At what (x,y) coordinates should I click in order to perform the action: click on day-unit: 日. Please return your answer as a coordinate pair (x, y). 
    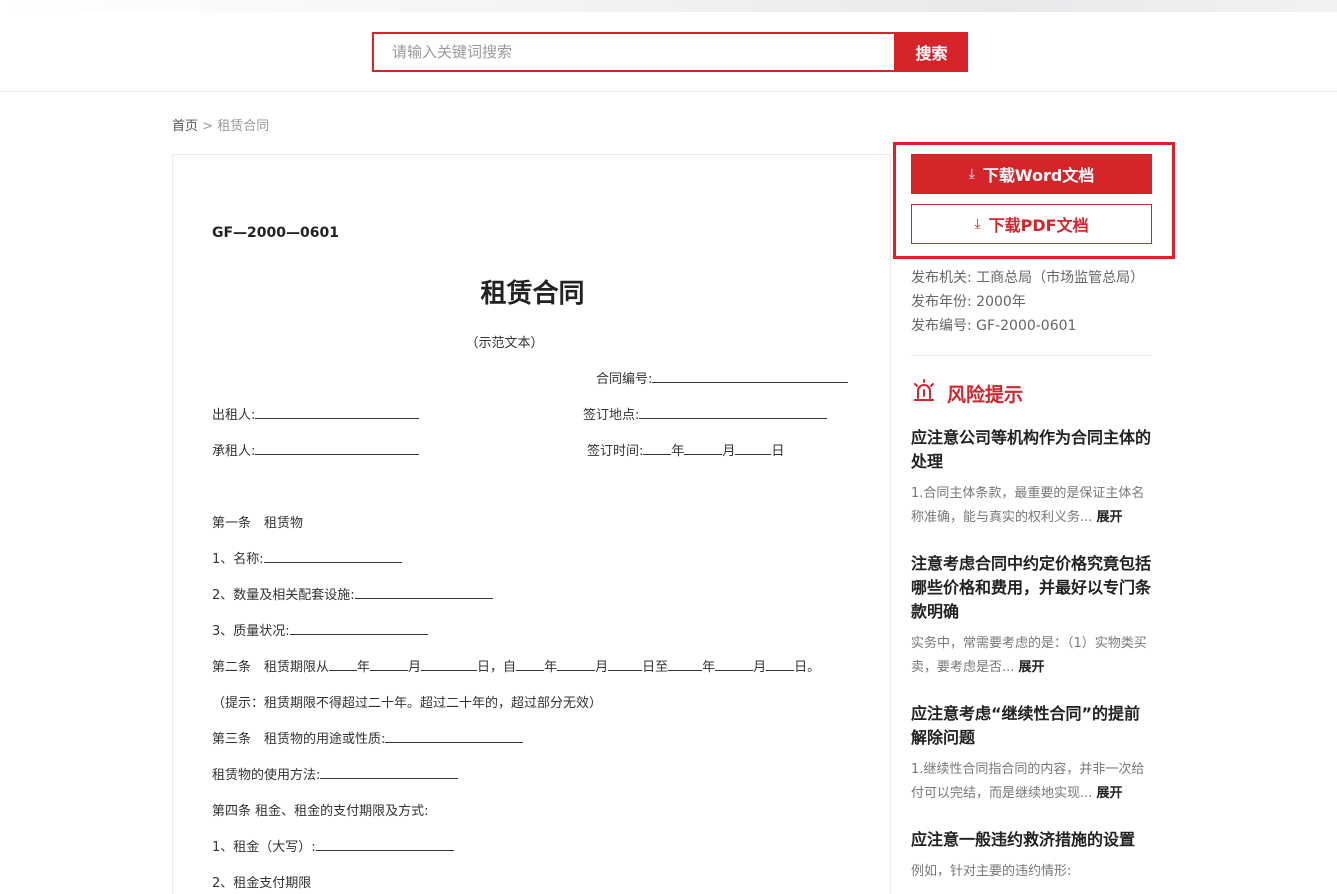
    Looking at the image, I should click on (778, 451).